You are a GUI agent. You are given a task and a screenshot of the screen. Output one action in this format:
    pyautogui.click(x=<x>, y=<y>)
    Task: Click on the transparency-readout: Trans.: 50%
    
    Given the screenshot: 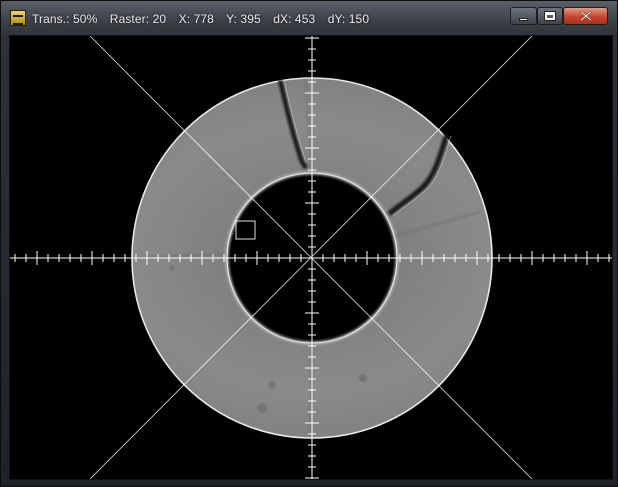 What is the action you would take?
    pyautogui.click(x=65, y=19)
    